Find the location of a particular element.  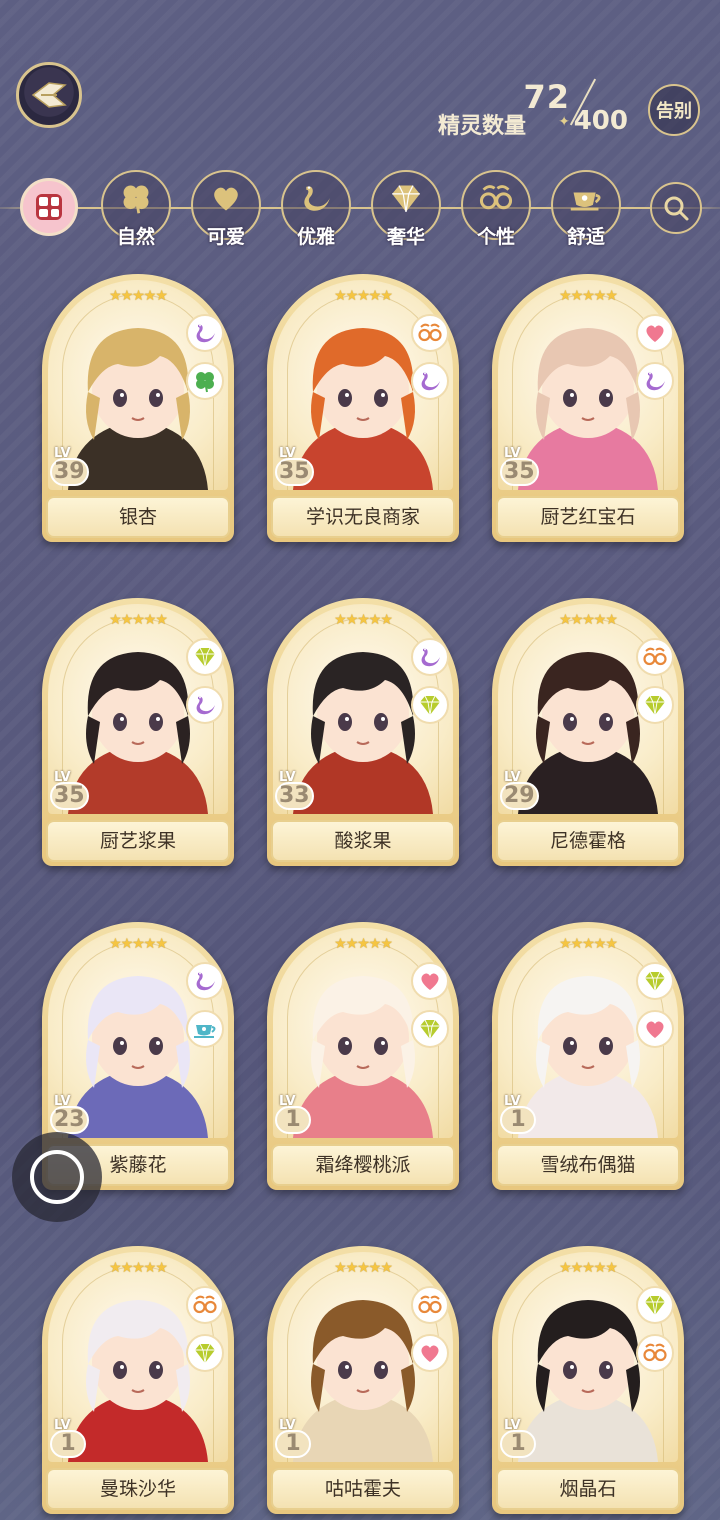

clover-icon is located at coordinates (205, 381).